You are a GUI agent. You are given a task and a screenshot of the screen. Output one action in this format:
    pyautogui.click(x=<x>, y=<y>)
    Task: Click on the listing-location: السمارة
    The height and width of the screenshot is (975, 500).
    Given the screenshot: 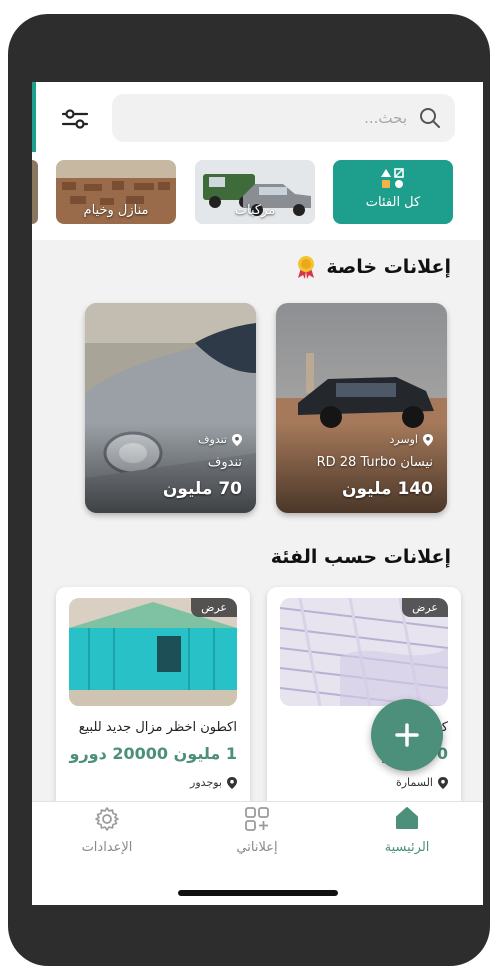 What is the action you would take?
    pyautogui.click(x=422, y=782)
    